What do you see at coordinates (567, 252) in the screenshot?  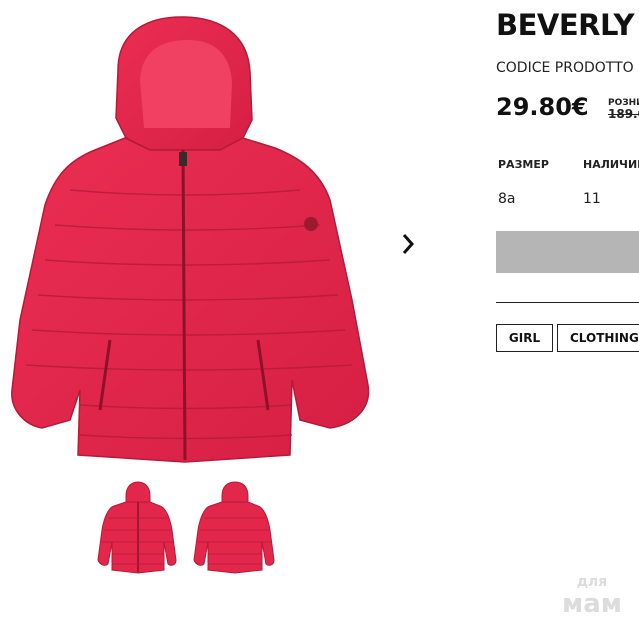 I see `add-to-cart-button` at bounding box center [567, 252].